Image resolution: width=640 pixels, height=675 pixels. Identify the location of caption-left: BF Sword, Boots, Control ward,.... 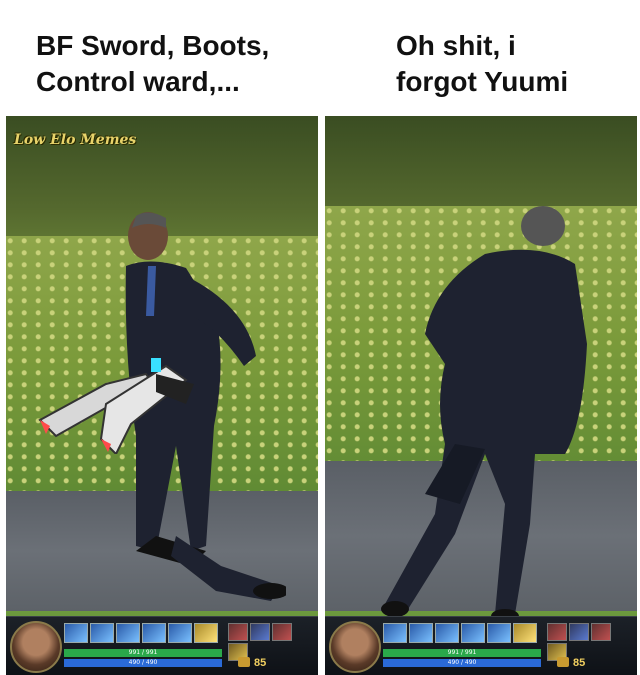
(153, 63).